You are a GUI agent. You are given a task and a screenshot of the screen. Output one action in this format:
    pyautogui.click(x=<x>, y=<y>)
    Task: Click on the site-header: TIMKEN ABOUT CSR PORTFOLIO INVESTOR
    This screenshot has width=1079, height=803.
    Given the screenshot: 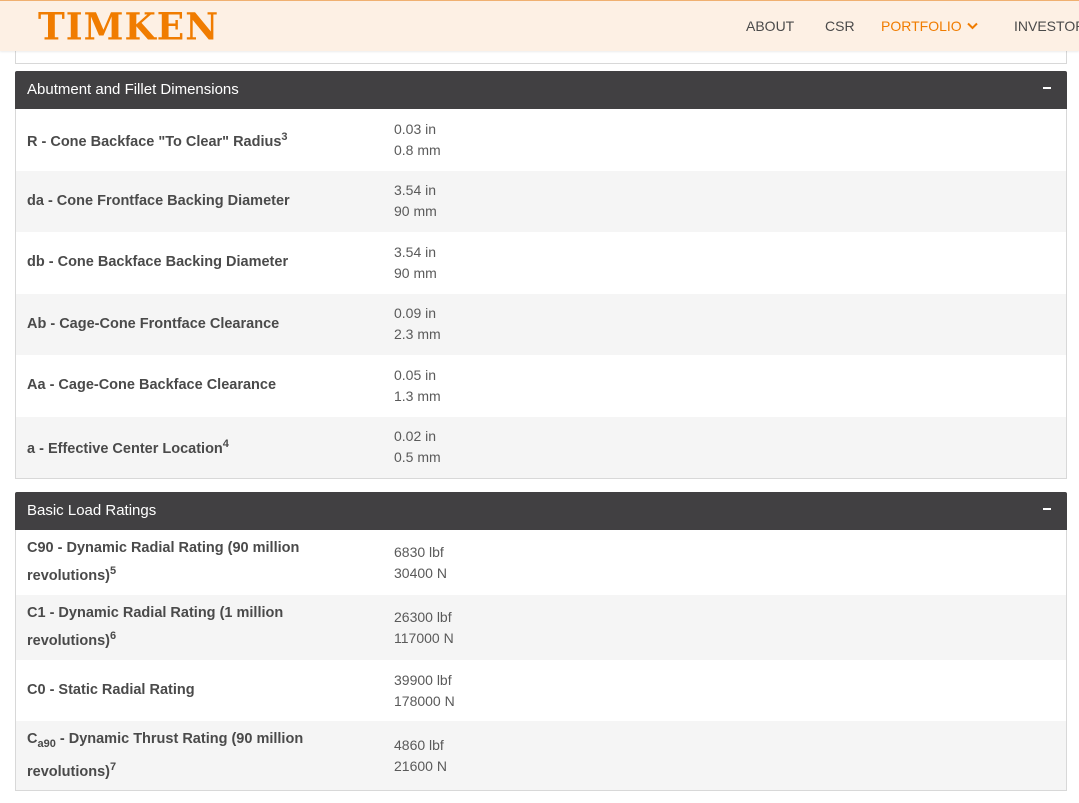 What is the action you would take?
    pyautogui.click(x=539, y=25)
    